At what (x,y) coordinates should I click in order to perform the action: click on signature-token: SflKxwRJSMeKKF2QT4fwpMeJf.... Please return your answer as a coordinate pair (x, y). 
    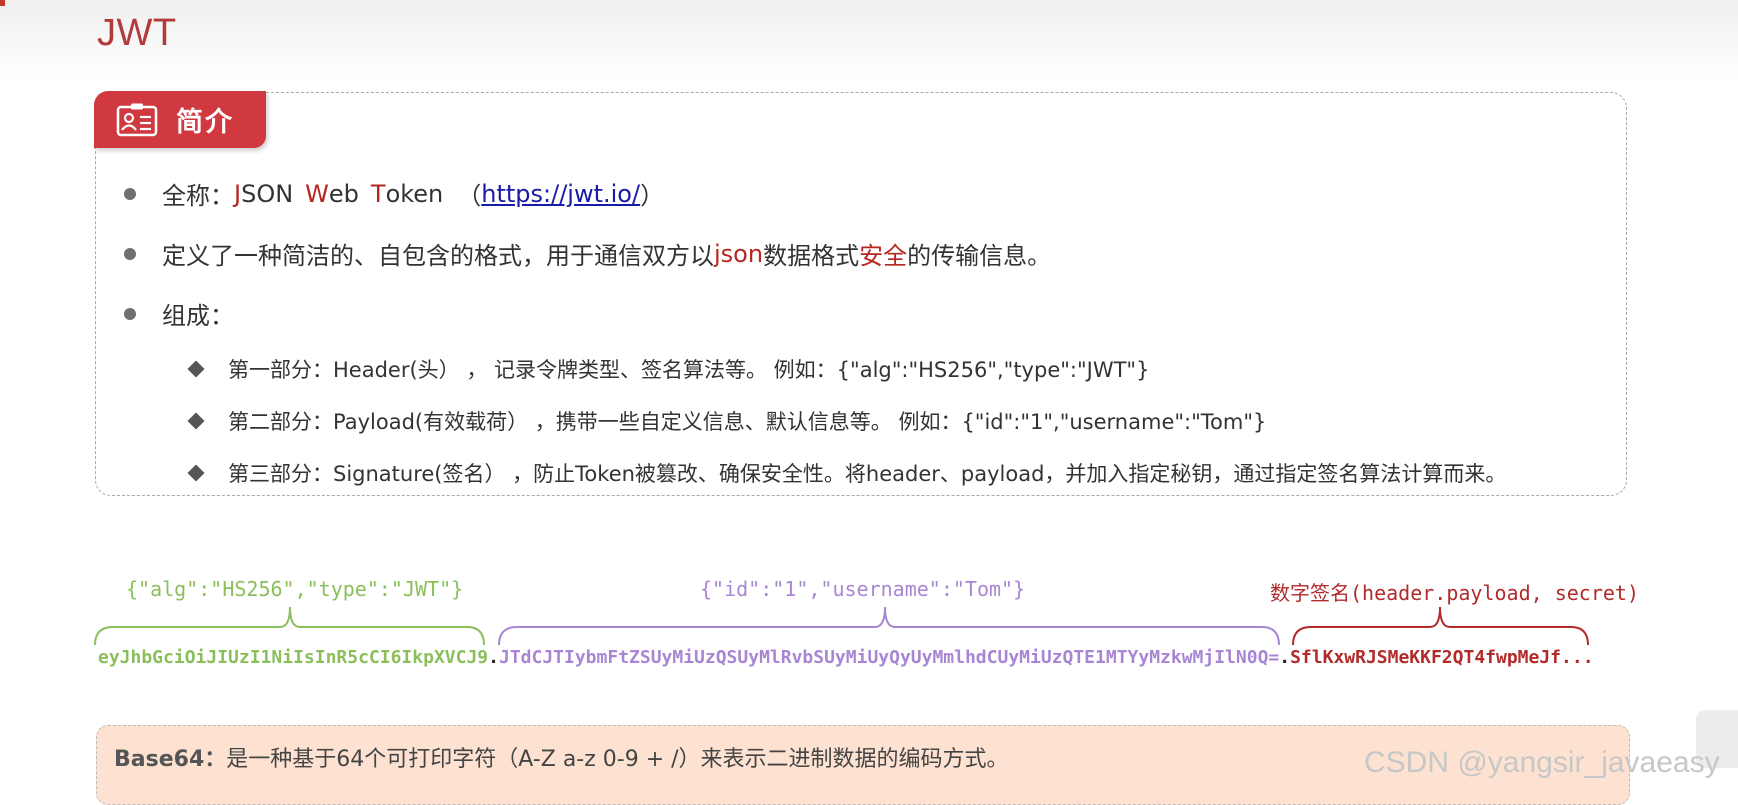
    Looking at the image, I should click on (1442, 657).